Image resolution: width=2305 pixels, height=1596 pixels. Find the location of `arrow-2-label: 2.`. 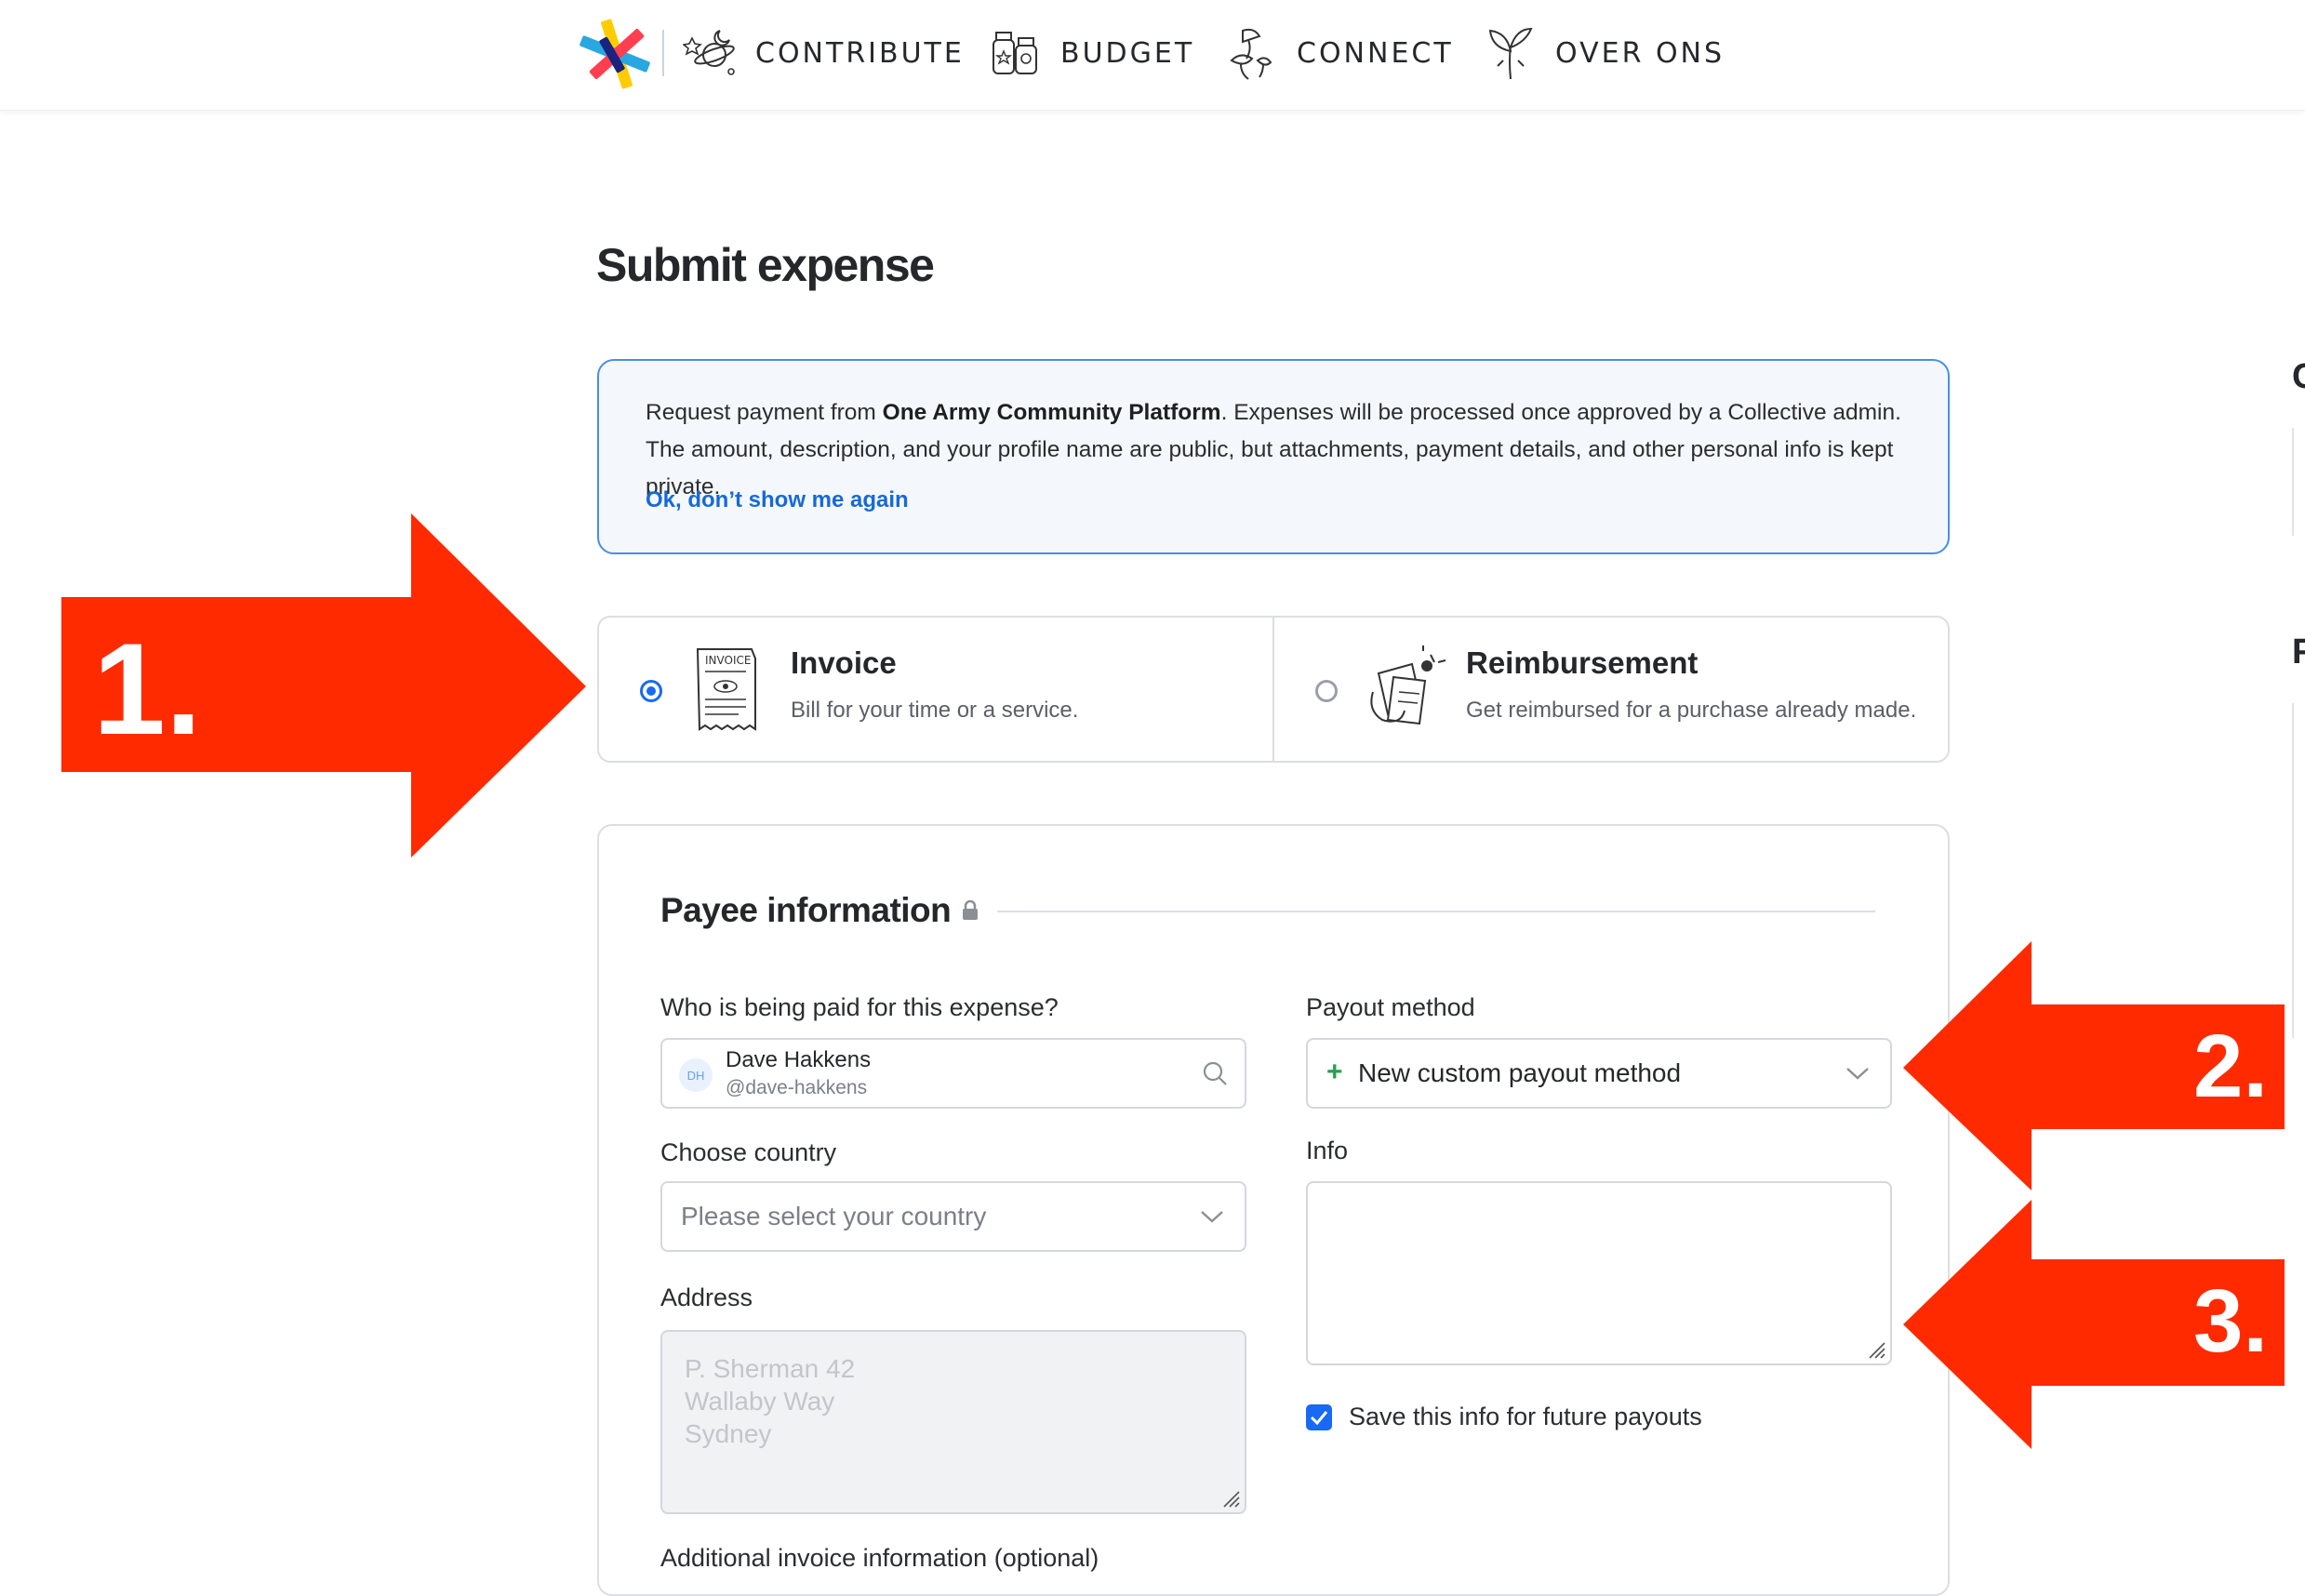

arrow-2-label: 2. is located at coordinates (2231, 1067).